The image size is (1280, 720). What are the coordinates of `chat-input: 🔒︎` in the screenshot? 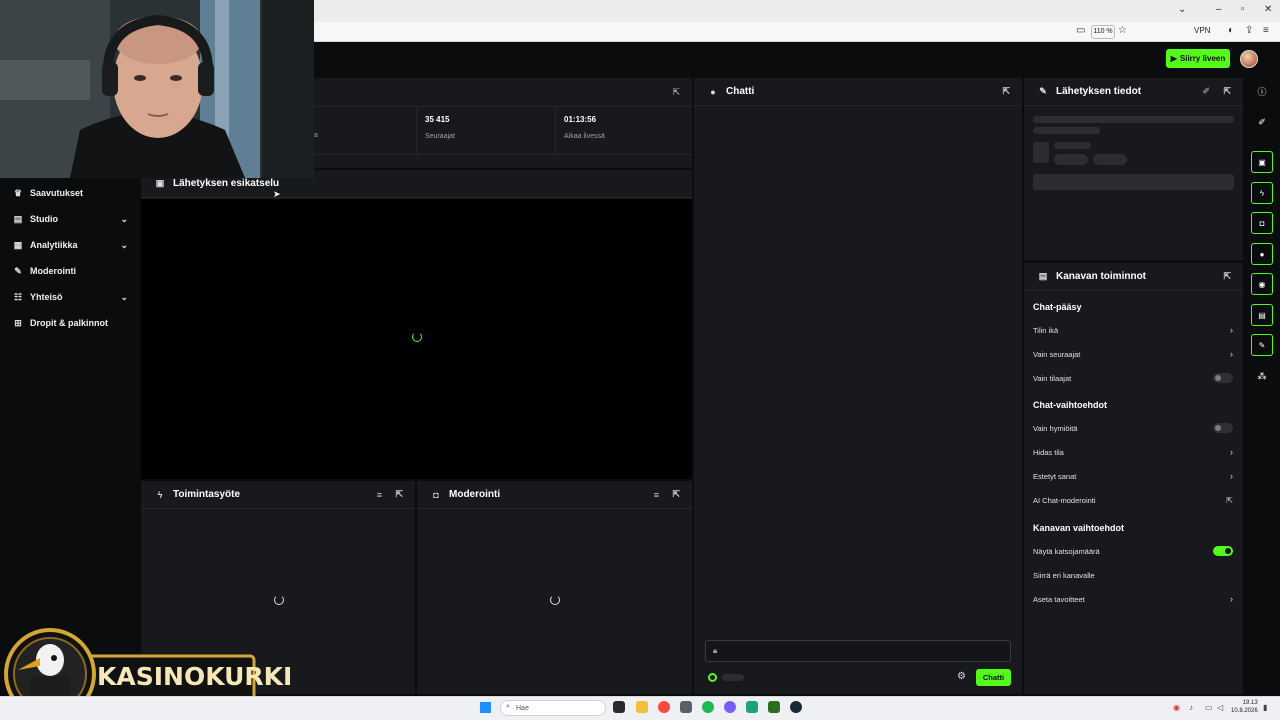 It's located at (858, 651).